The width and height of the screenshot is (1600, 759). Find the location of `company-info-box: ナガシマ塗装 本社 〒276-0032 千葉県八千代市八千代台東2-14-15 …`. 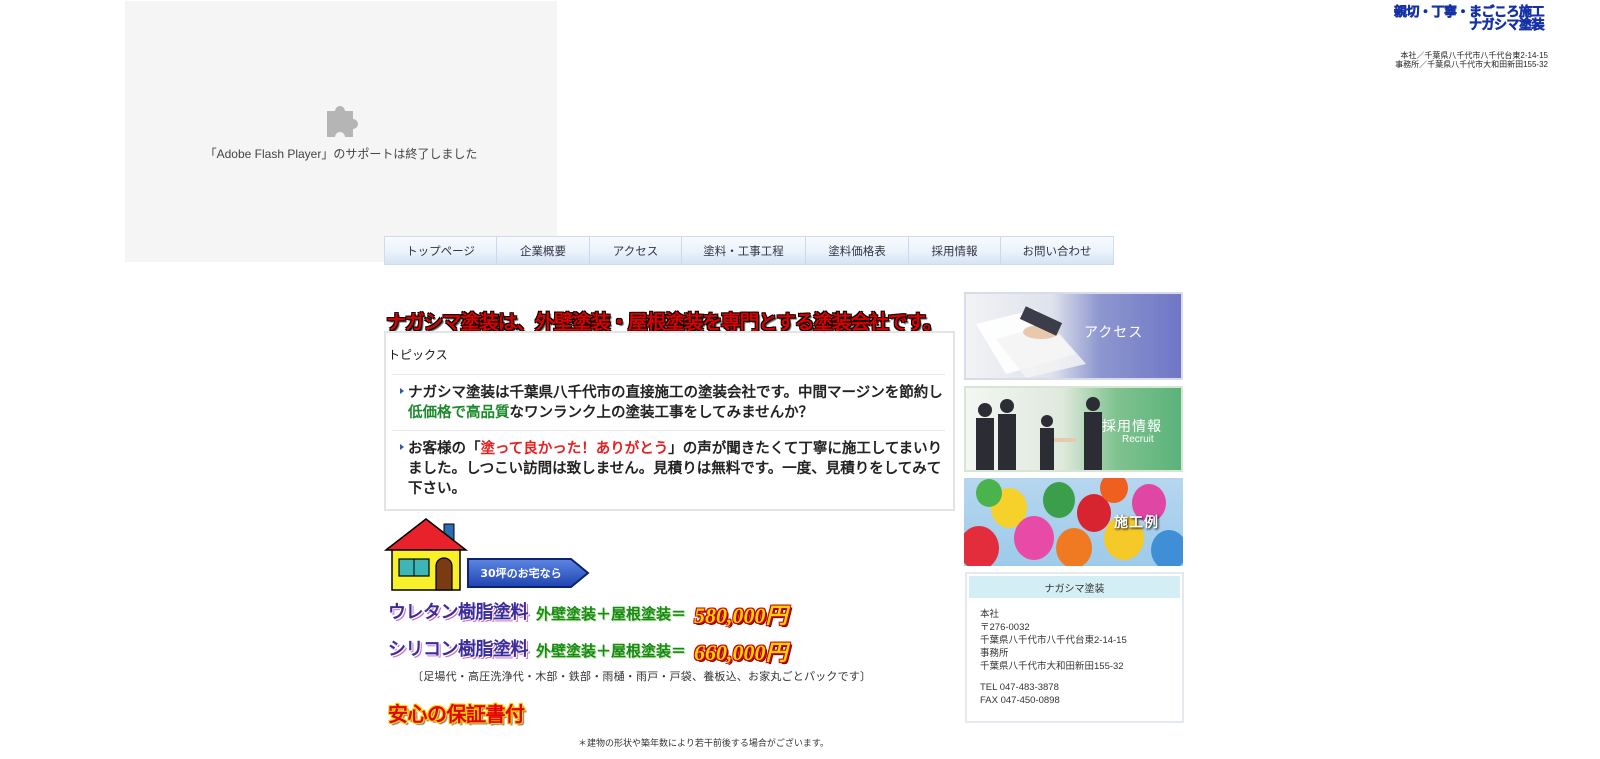

company-info-box: ナガシマ塗装 本社 〒276-0032 千葉県八千代市八千代台東2-14-15 … is located at coordinates (1074, 647).